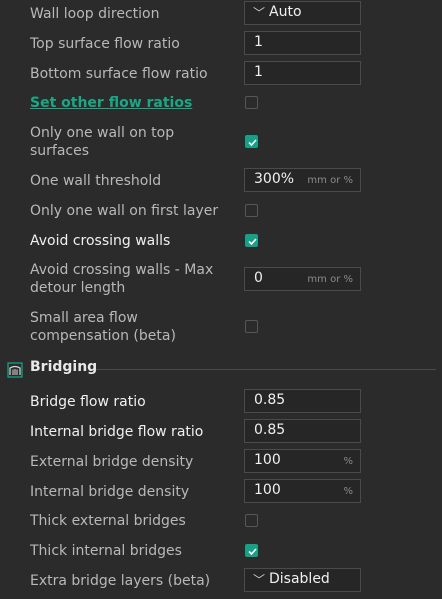 This screenshot has width=442, height=599. I want to click on only-one-wall-top-label-1: Only one wall on top, so click(102, 133).